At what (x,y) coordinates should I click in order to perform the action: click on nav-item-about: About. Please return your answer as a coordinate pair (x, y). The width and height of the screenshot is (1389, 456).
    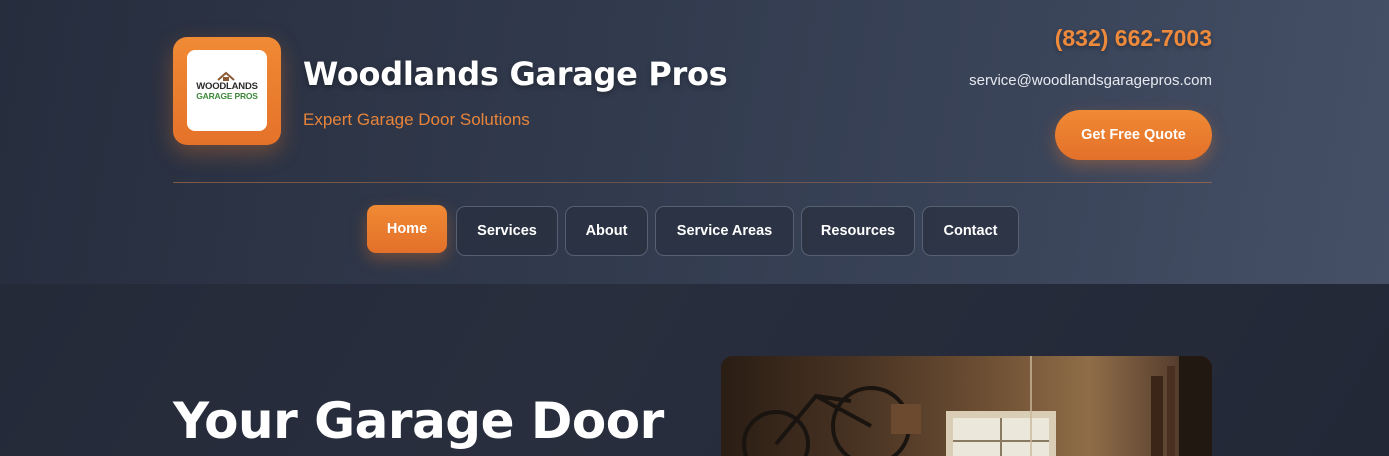
    Looking at the image, I should click on (606, 231).